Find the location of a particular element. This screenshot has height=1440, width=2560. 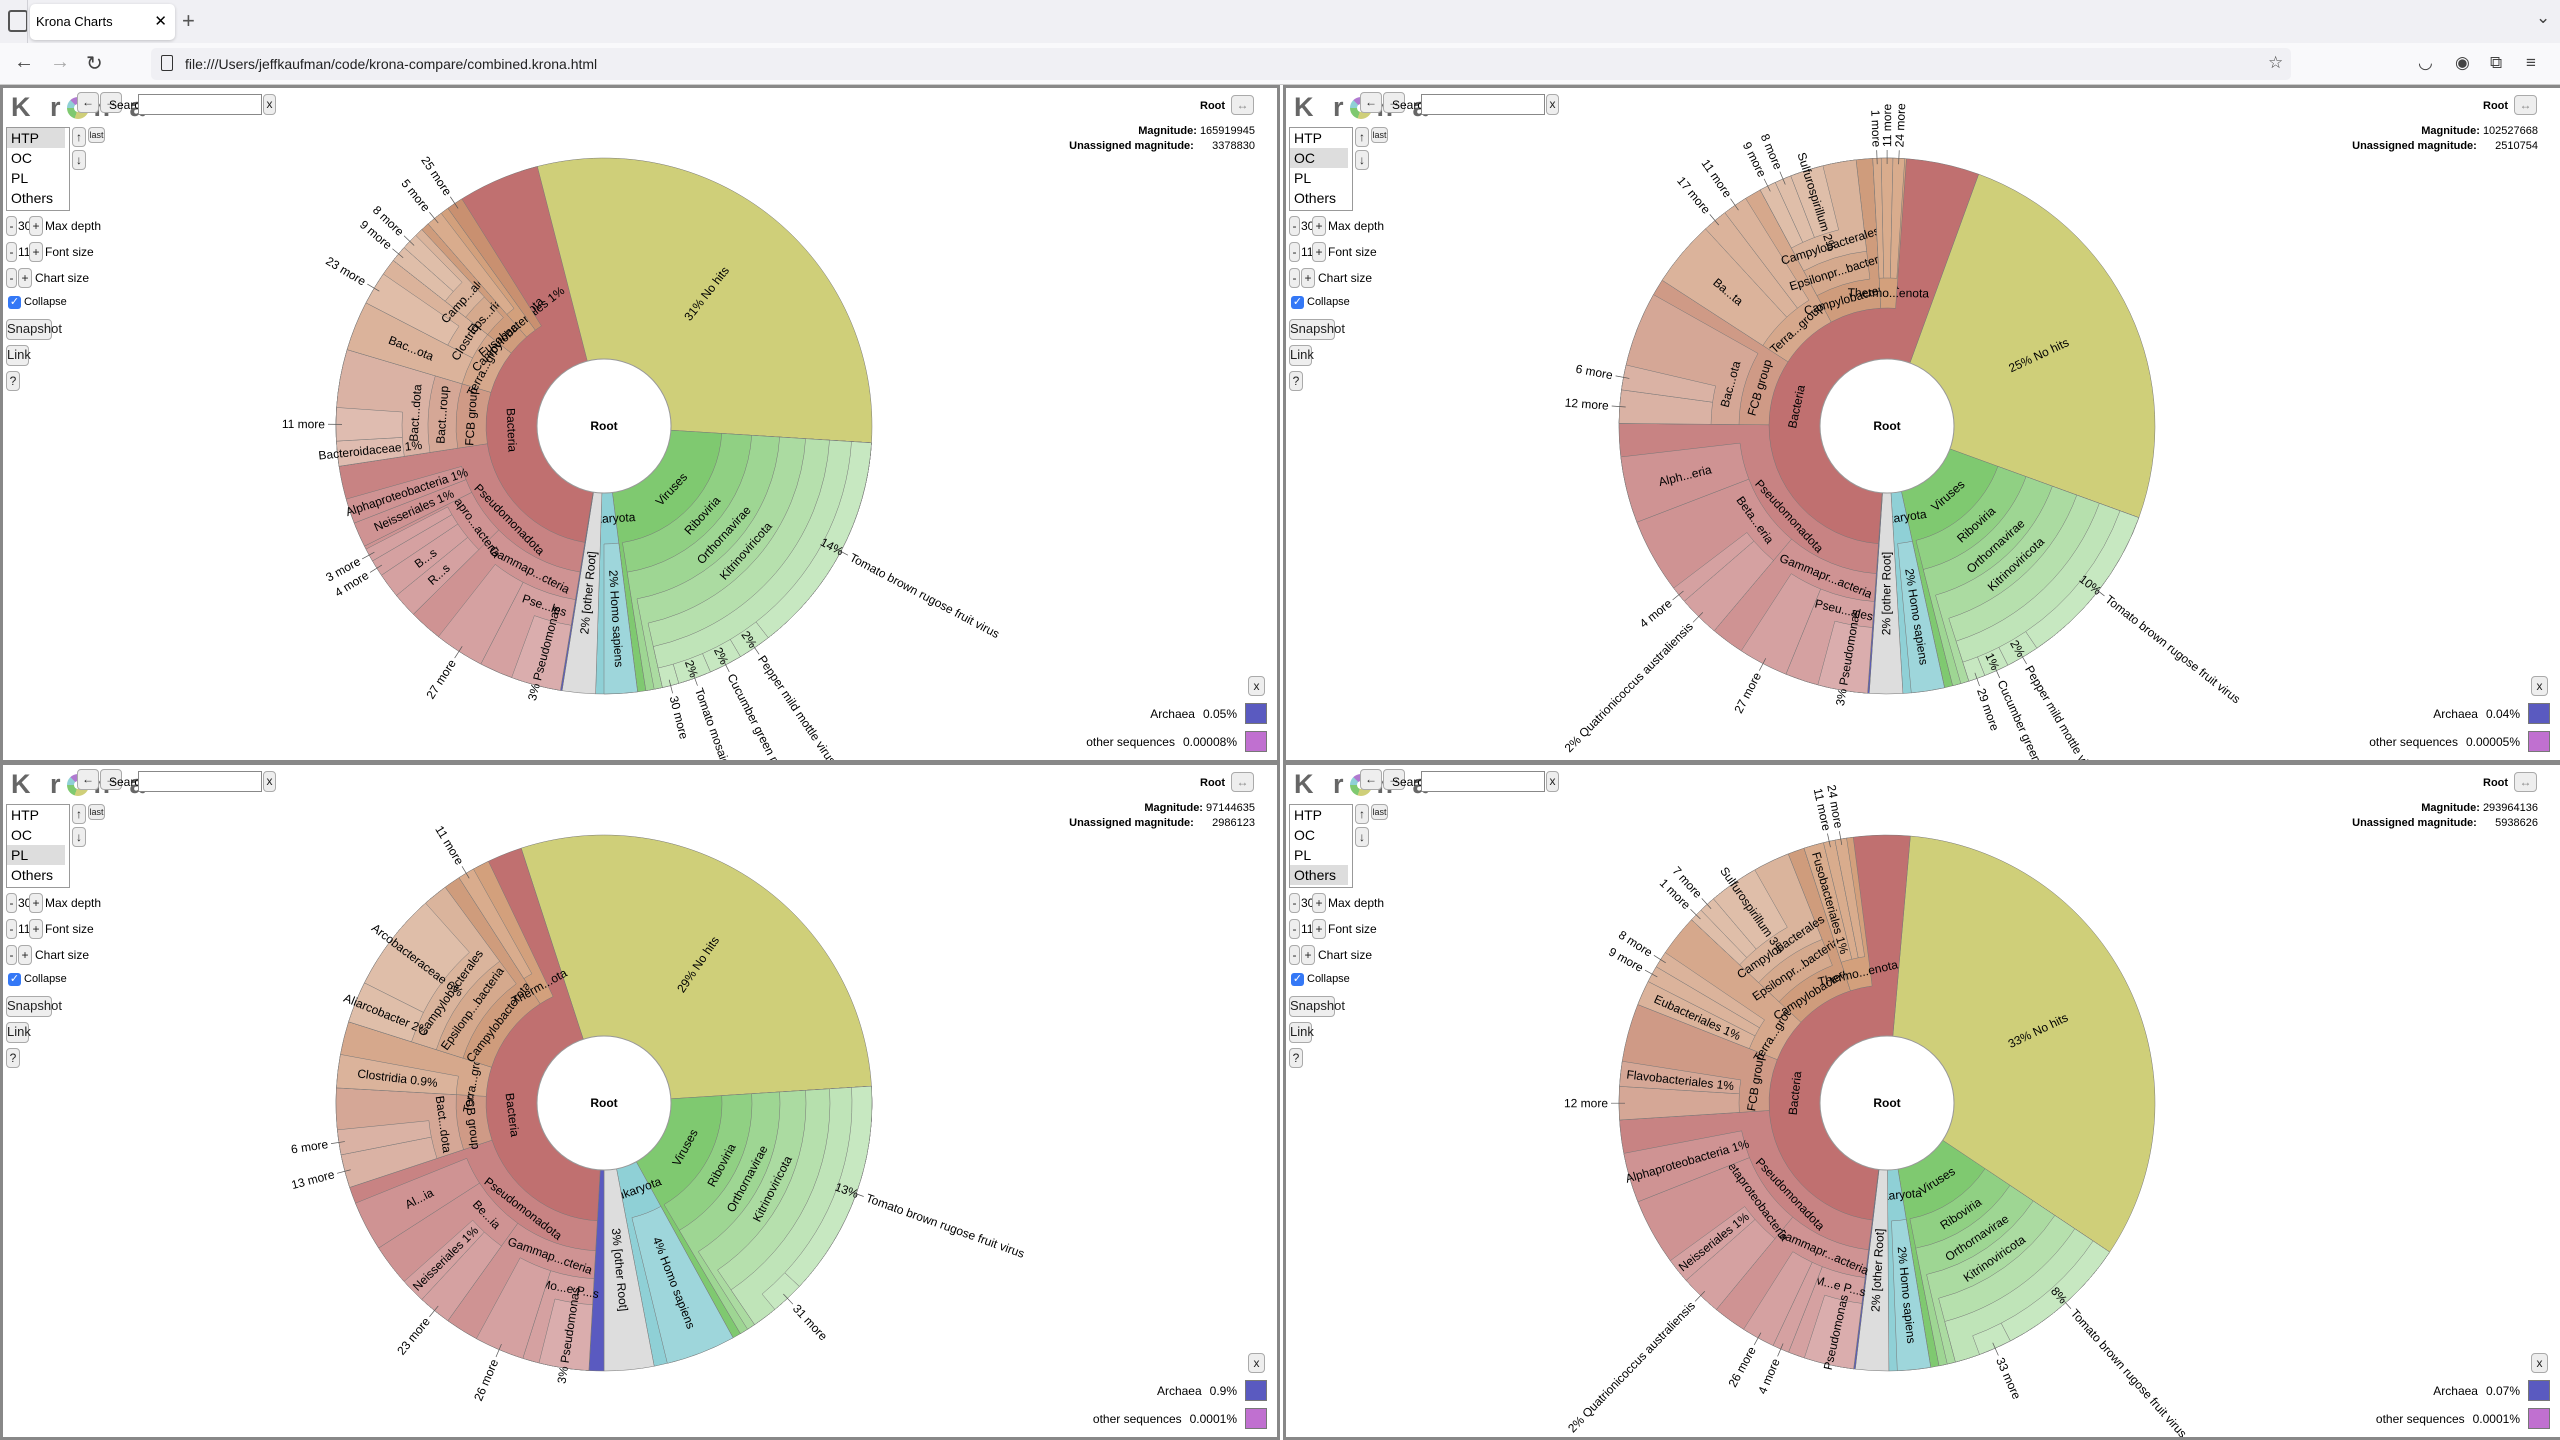

archaea-percent: 0.05% is located at coordinates (1219, 713).